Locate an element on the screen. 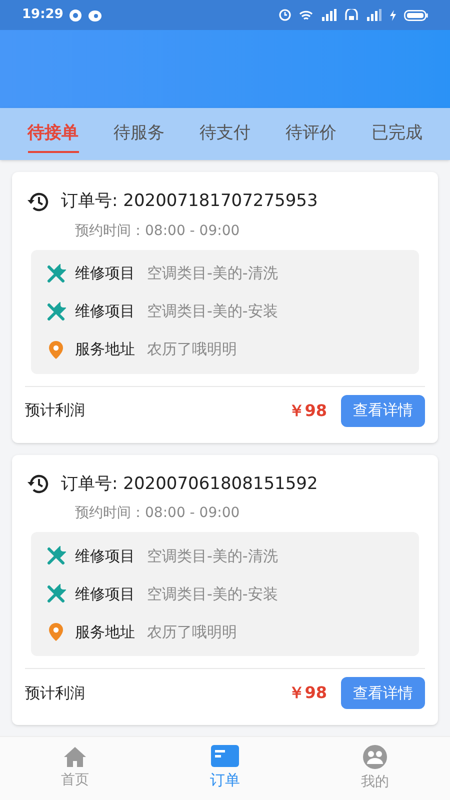  nav-item: 订单 is located at coordinates (225, 768).